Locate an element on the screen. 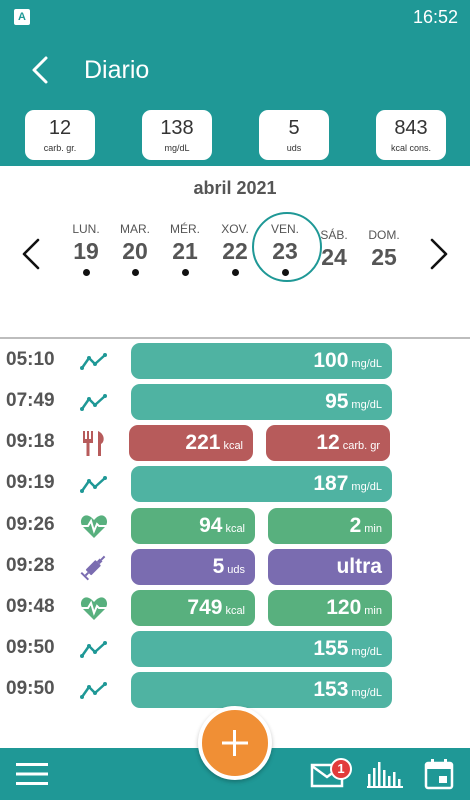 The height and width of the screenshot is (800, 470). activity-duration-pill: 120 min is located at coordinates (330, 608).